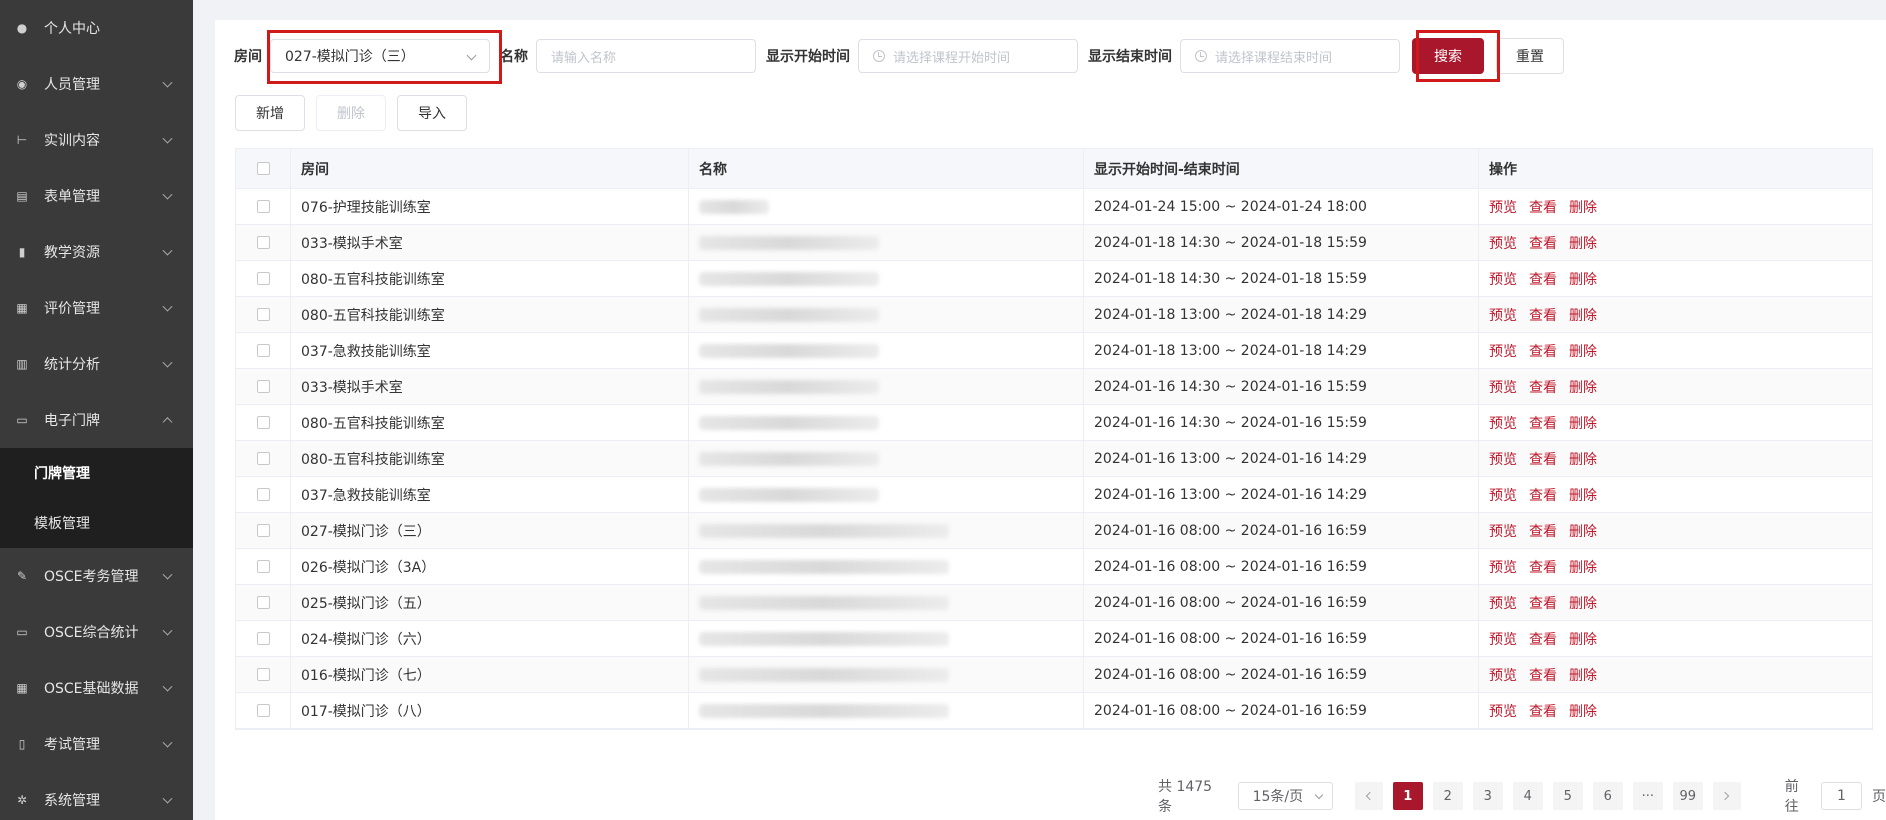  Describe the element at coordinates (96, 84) in the screenshot. I see `sidebar-item: ◉ 人员管理` at that location.